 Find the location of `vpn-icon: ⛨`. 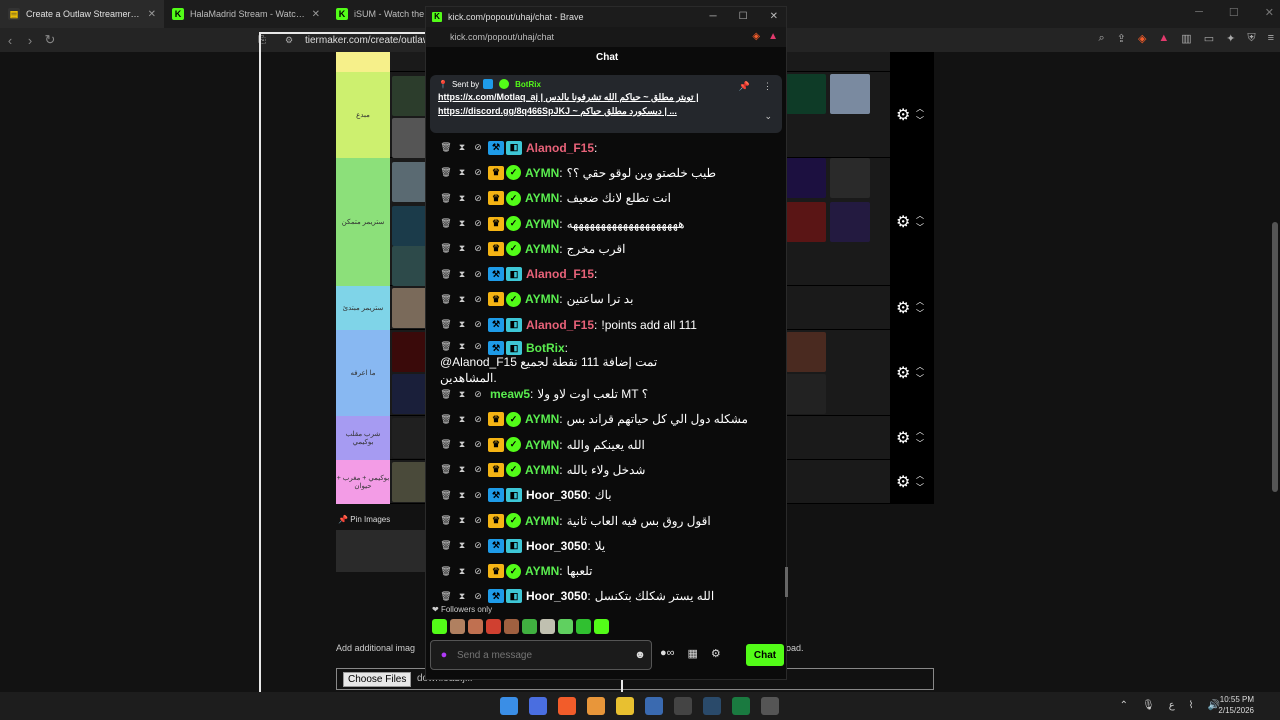

vpn-icon: ⛨ is located at coordinates (1251, 38).